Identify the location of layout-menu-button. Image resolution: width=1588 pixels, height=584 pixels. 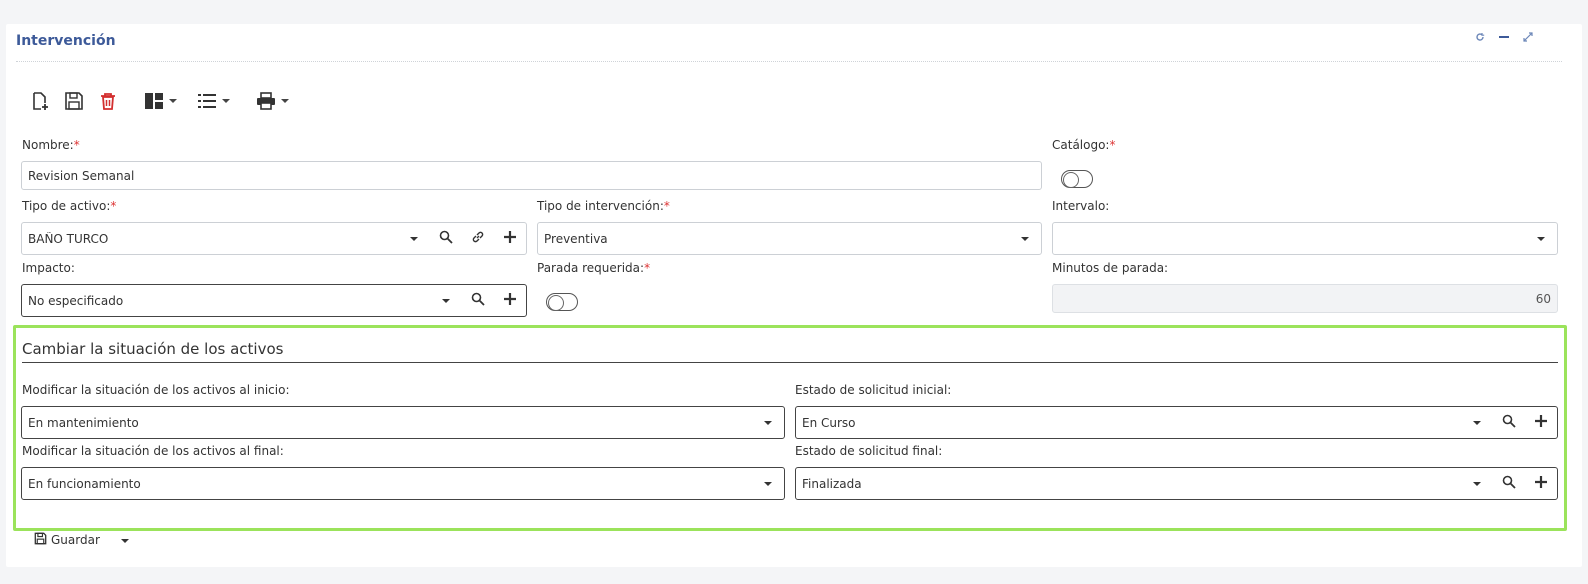
(160, 101).